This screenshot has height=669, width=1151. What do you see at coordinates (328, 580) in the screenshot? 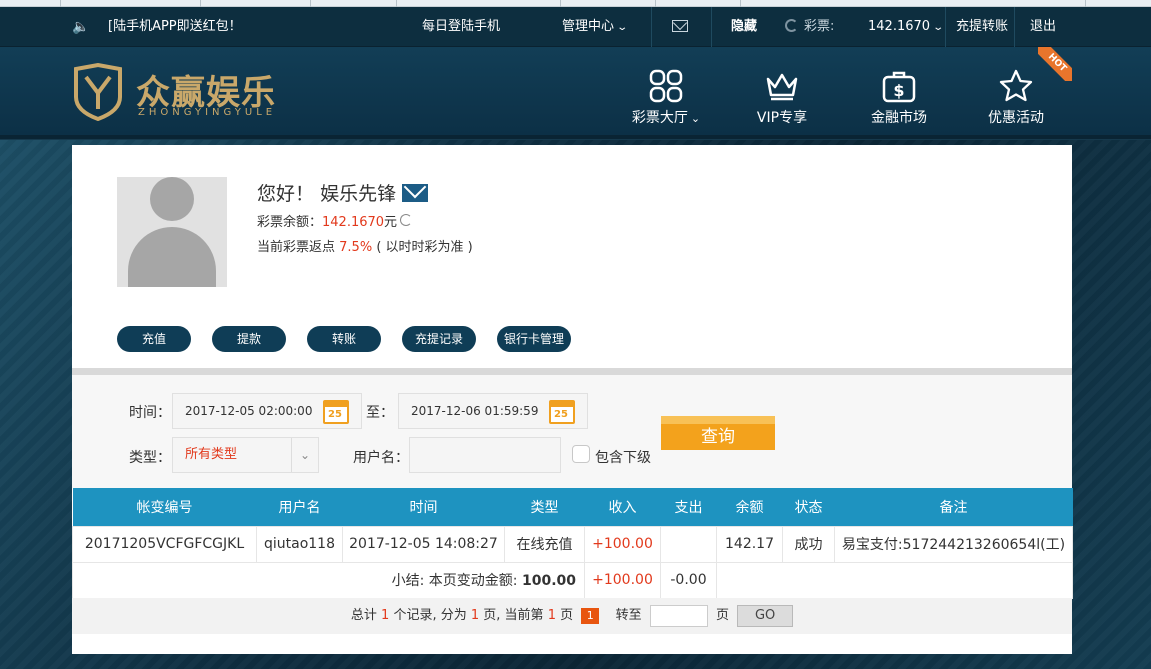
I see `summary-label-cell: 小结: 本页变动金额: 100.00` at bounding box center [328, 580].